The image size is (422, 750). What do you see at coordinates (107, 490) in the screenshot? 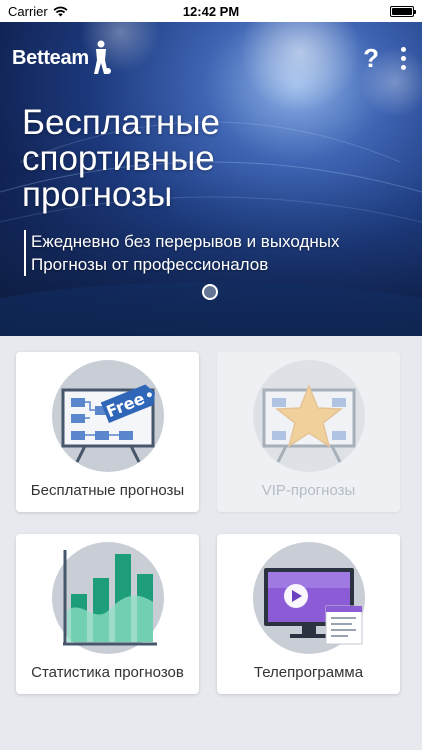
I see `card-label: Бесплатные прогнозы` at bounding box center [107, 490].